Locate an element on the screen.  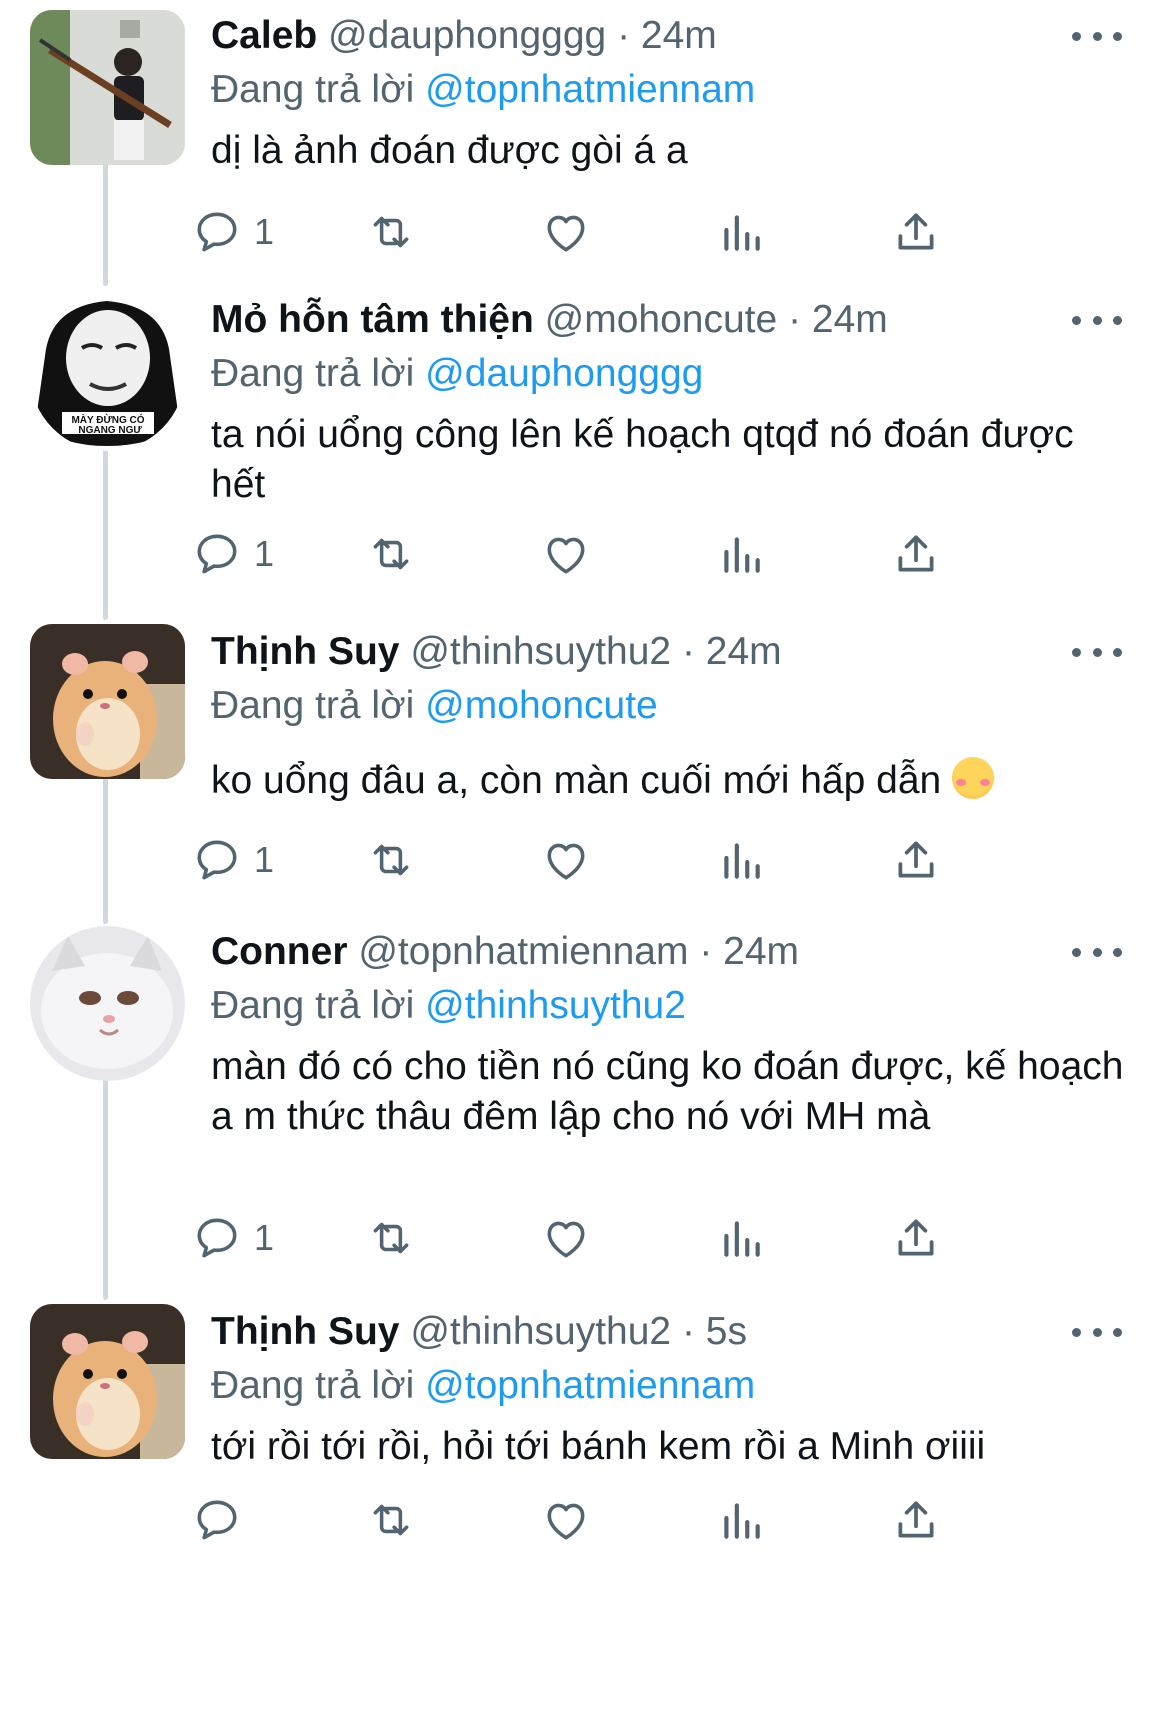
display-name: Caleb is located at coordinates (264, 35).